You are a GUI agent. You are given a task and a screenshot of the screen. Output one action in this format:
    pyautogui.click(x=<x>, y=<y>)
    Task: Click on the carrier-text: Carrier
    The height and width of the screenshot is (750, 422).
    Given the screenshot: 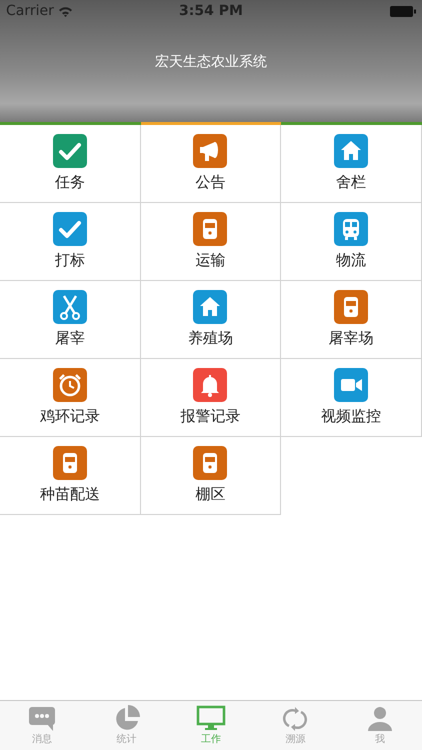 What is the action you would take?
    pyautogui.click(x=30, y=11)
    